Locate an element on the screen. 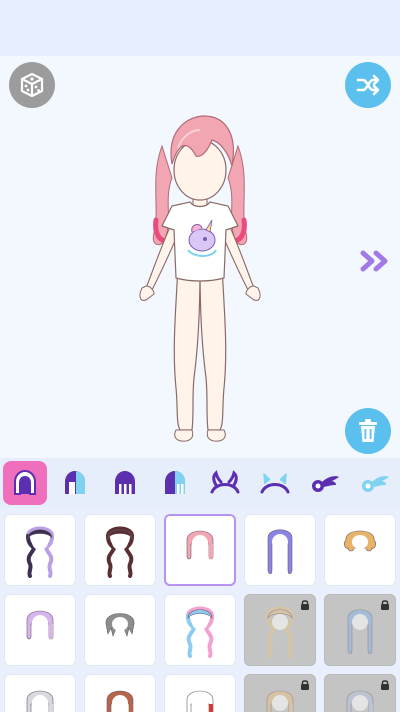 The height and width of the screenshot is (712, 400). shuffle-icon is located at coordinates (368, 85).